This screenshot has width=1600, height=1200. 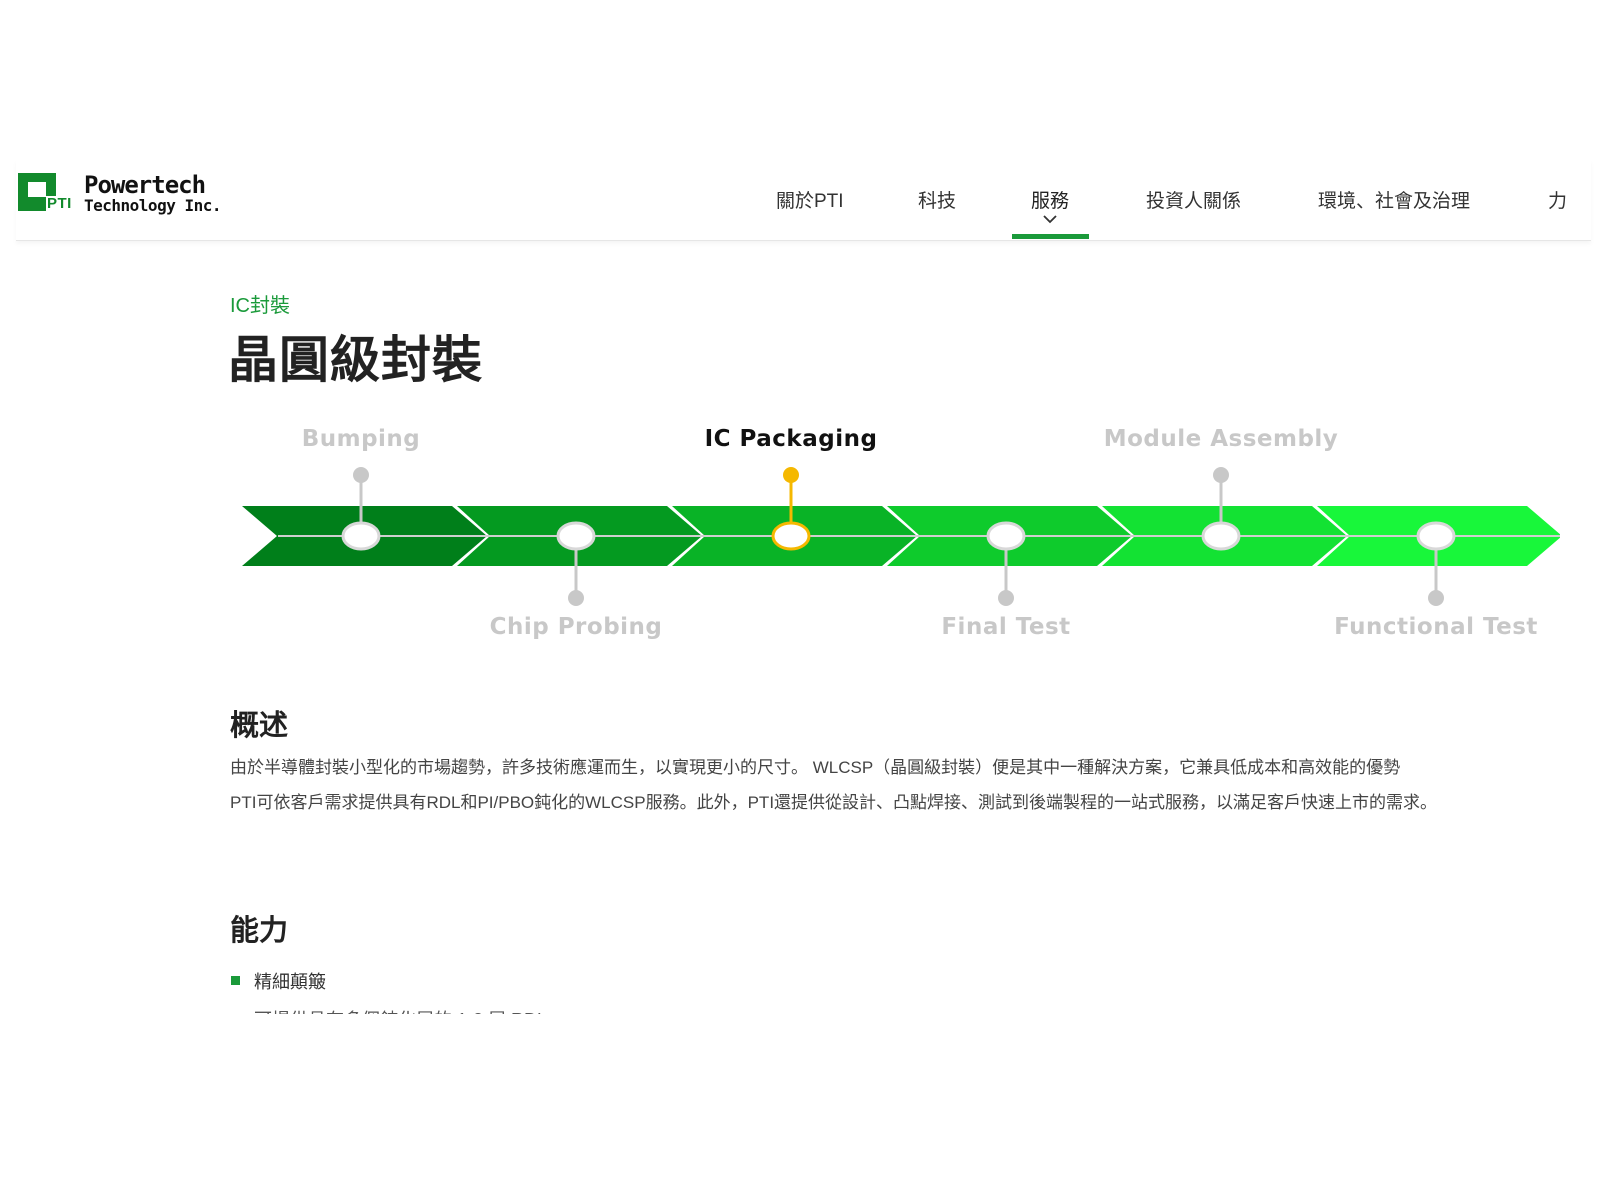 I want to click on chevron-down-icon, so click(x=1050, y=219).